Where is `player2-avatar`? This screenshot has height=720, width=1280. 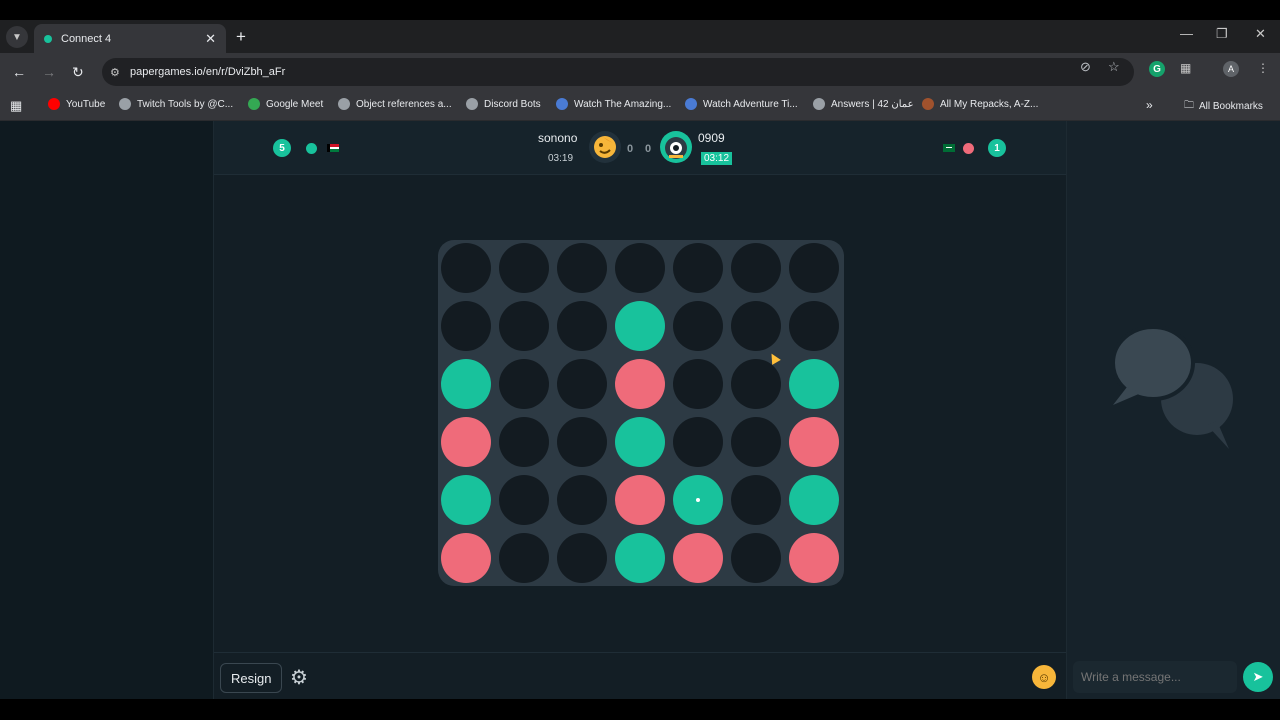
player2-avatar is located at coordinates (676, 147).